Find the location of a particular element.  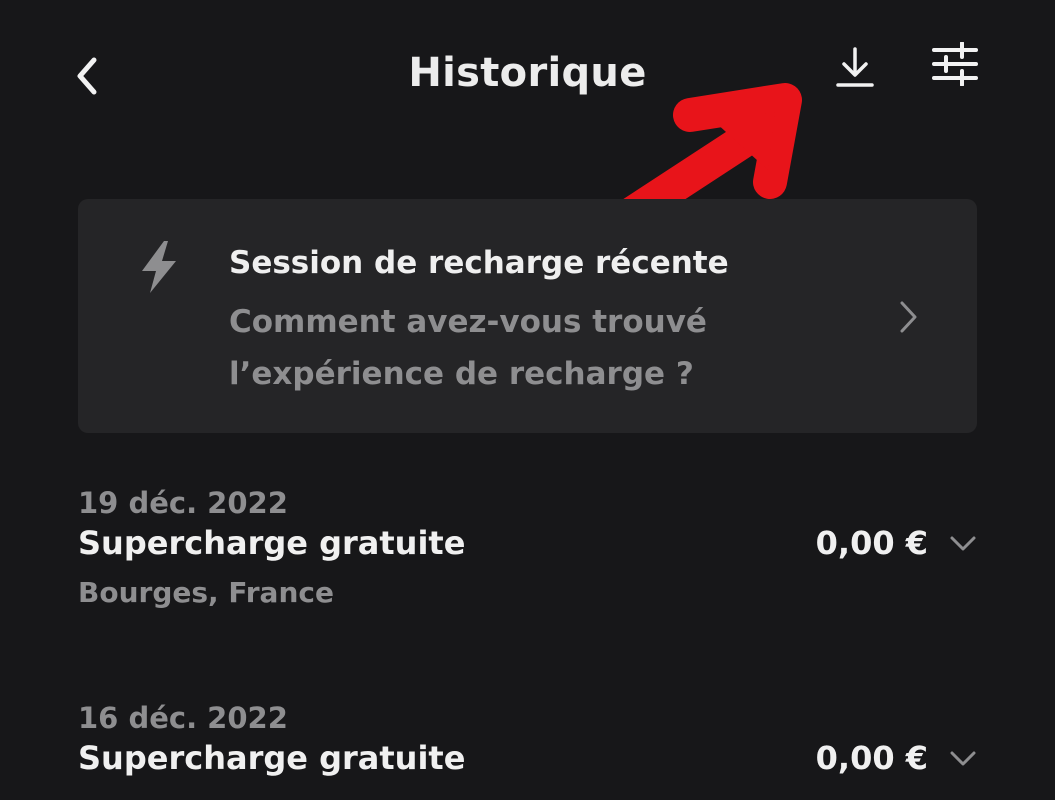

entry-date: 16 déc. 2022 is located at coordinates (183, 718).